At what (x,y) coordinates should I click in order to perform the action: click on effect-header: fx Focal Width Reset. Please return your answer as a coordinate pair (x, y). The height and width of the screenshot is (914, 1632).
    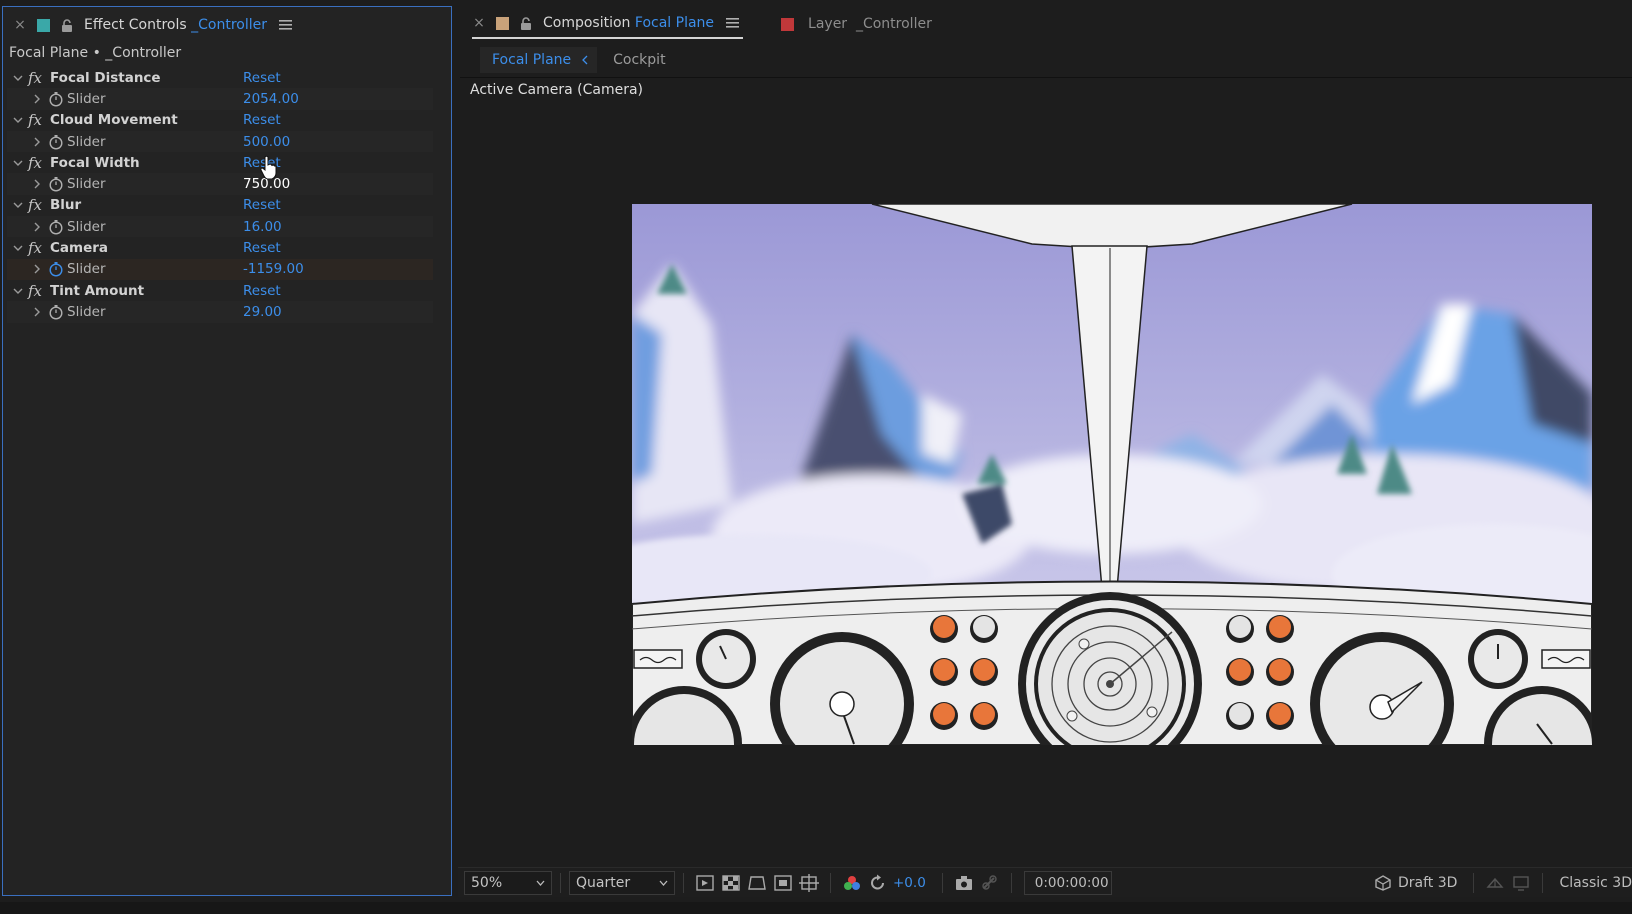
    Looking at the image, I should click on (220, 162).